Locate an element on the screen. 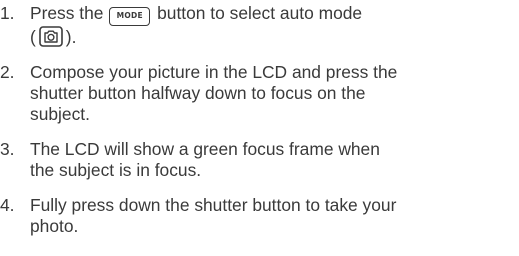 This screenshot has height=256, width=519. paren-close: ). is located at coordinates (71, 37).